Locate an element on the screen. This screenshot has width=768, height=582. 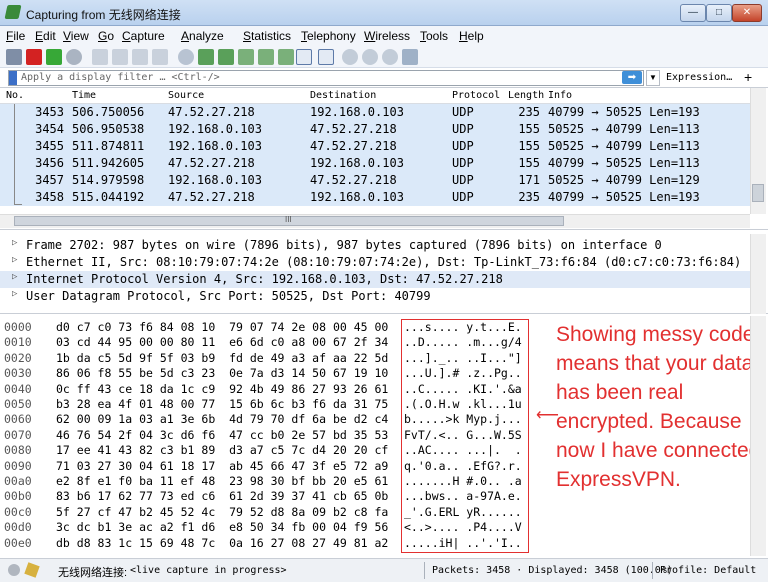
details-vscrollbar is located at coordinates (758, 274).